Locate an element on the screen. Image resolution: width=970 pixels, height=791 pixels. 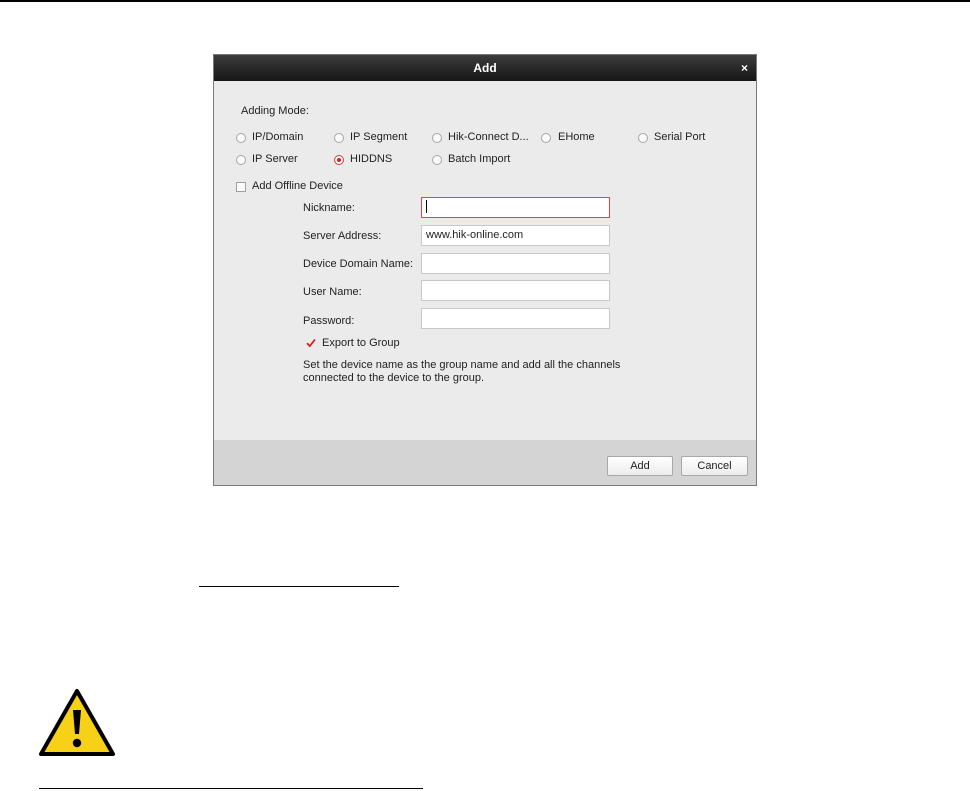
nickname-input is located at coordinates (515, 207).